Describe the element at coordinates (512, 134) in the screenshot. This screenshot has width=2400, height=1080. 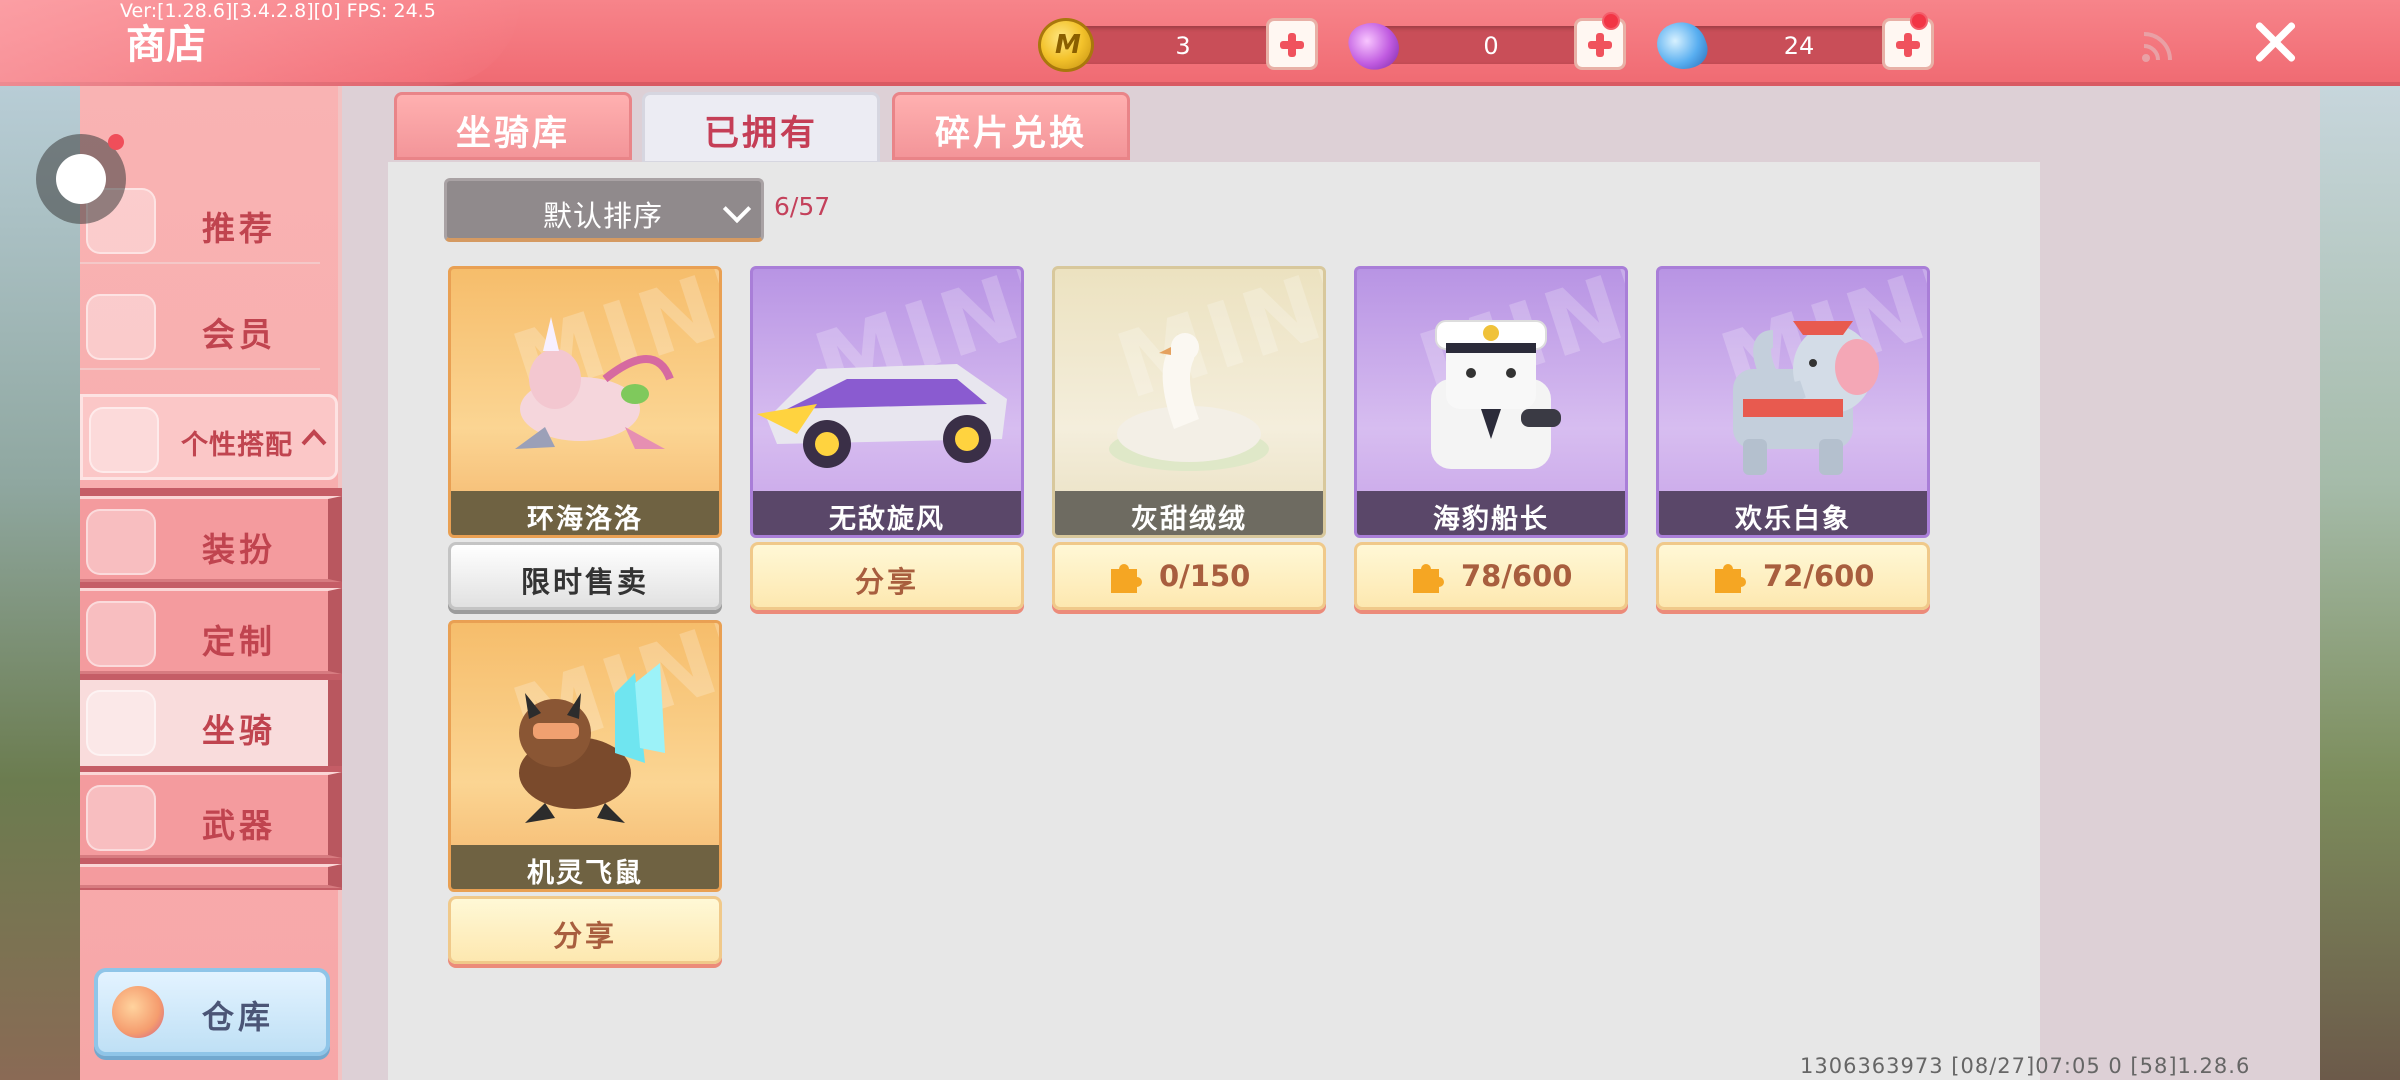
I see `tab-label: 坐骑库` at that location.